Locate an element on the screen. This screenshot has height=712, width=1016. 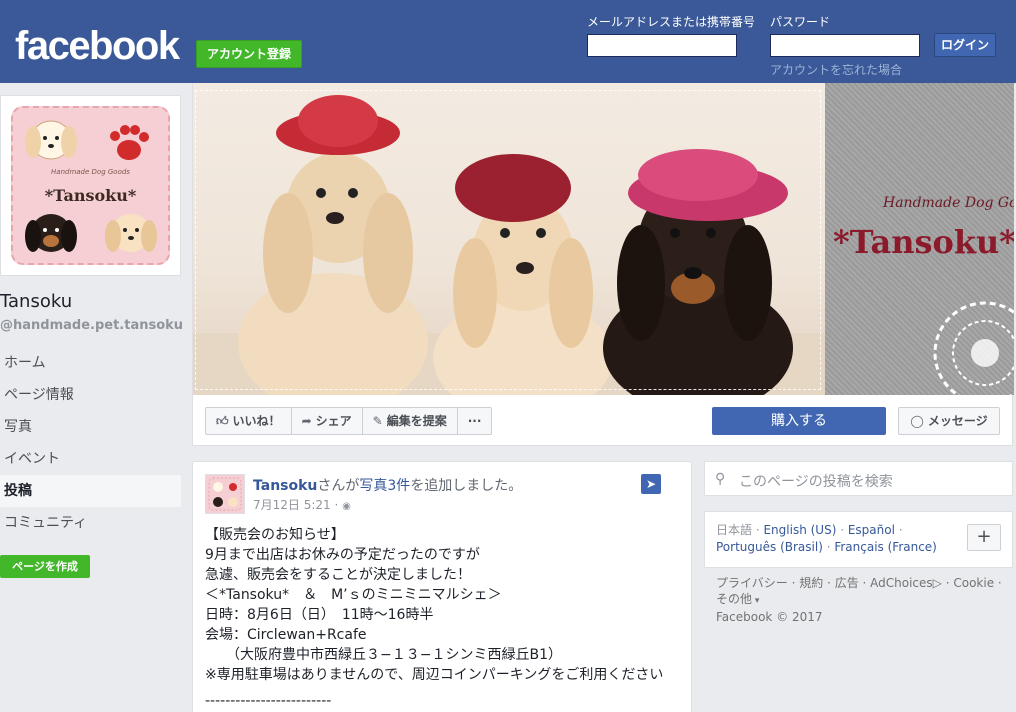
login-button: ログイン is located at coordinates (965, 45).